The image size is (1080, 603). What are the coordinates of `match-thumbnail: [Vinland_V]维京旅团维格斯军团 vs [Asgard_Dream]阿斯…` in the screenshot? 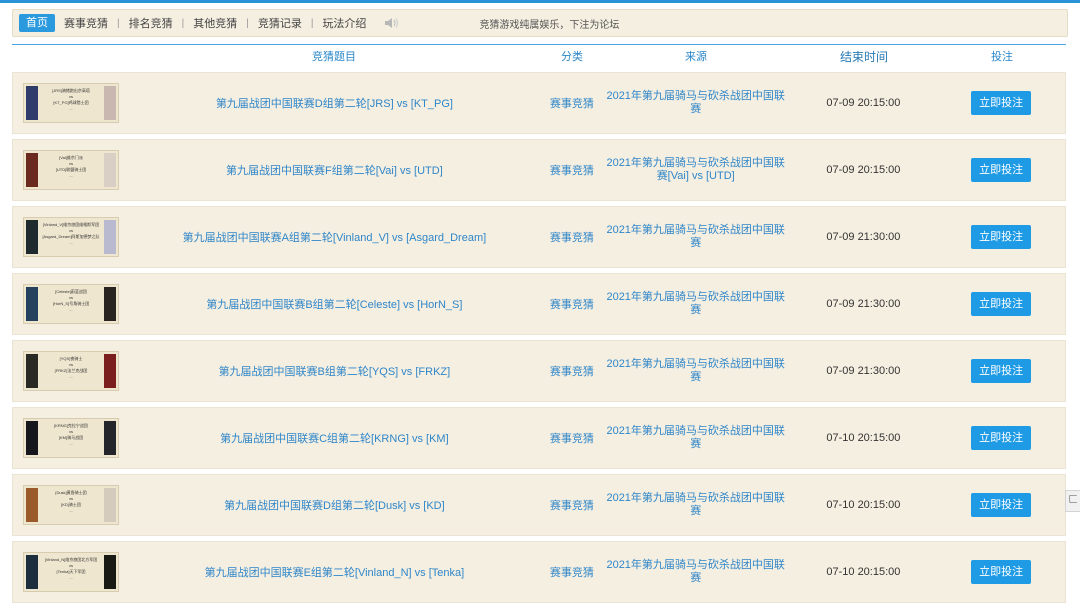 It's located at (71, 237).